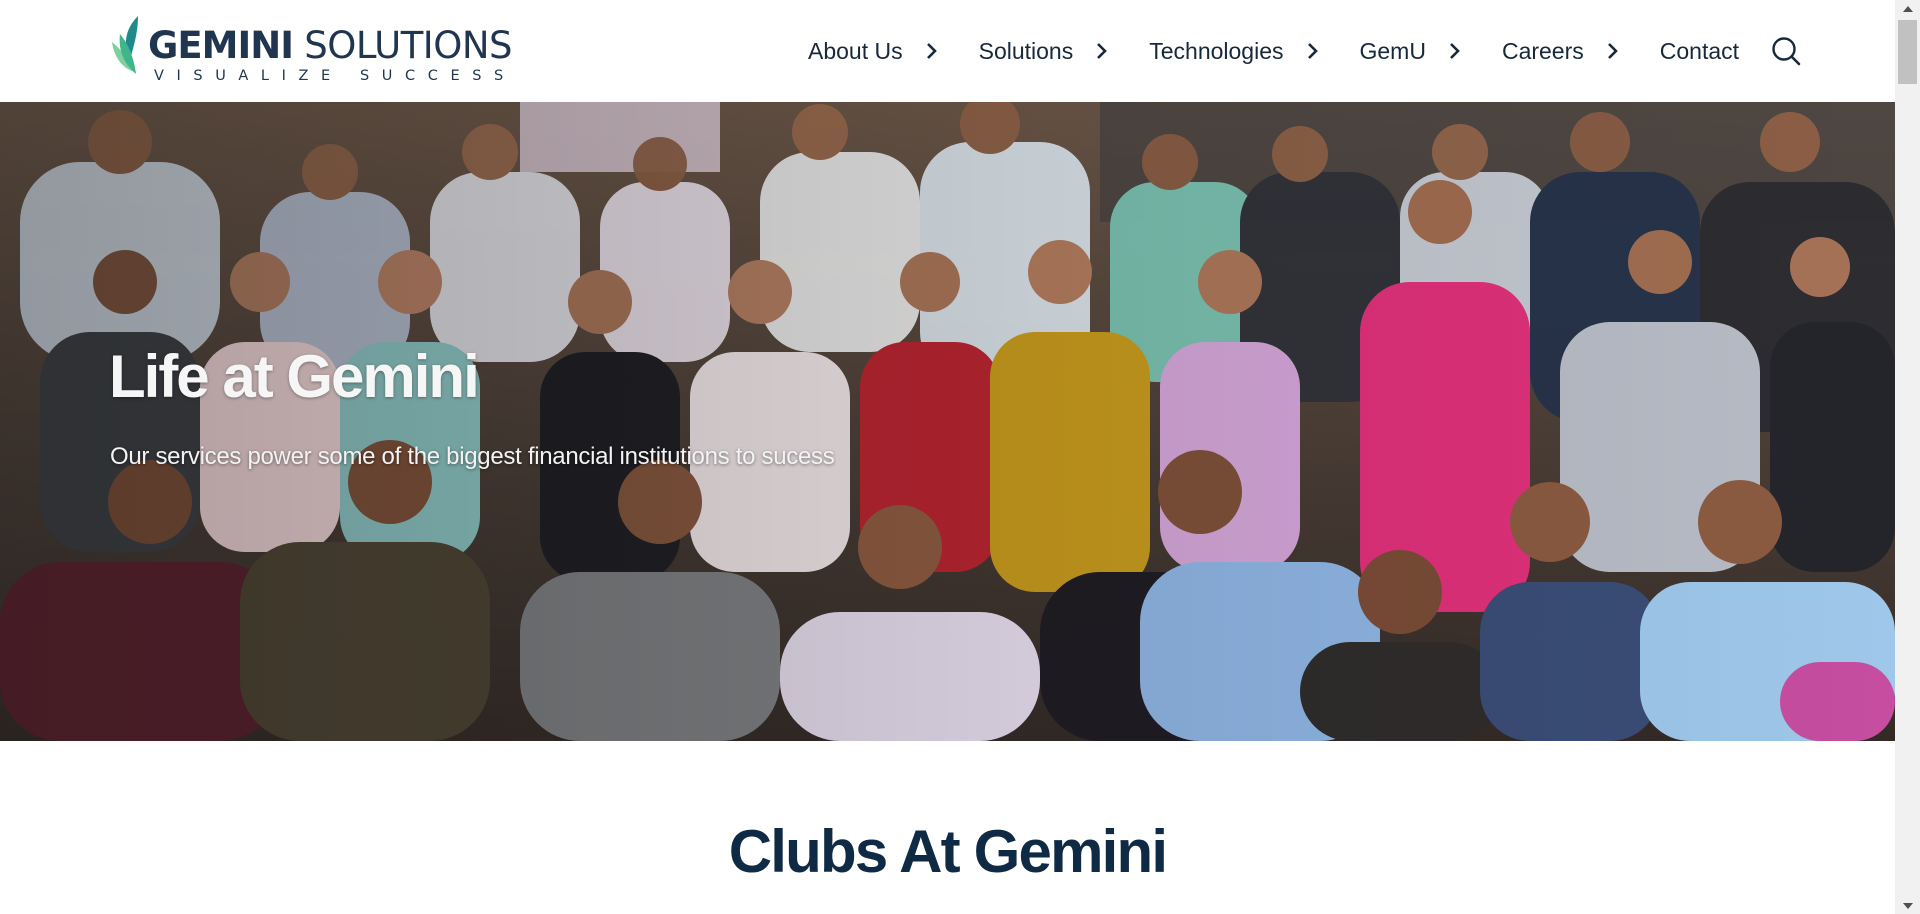 The height and width of the screenshot is (914, 1920). I want to click on gemini-solutions-logo: GEMINI SOLUTIONS VISUALIZE SUCCESS, so click(310, 50).